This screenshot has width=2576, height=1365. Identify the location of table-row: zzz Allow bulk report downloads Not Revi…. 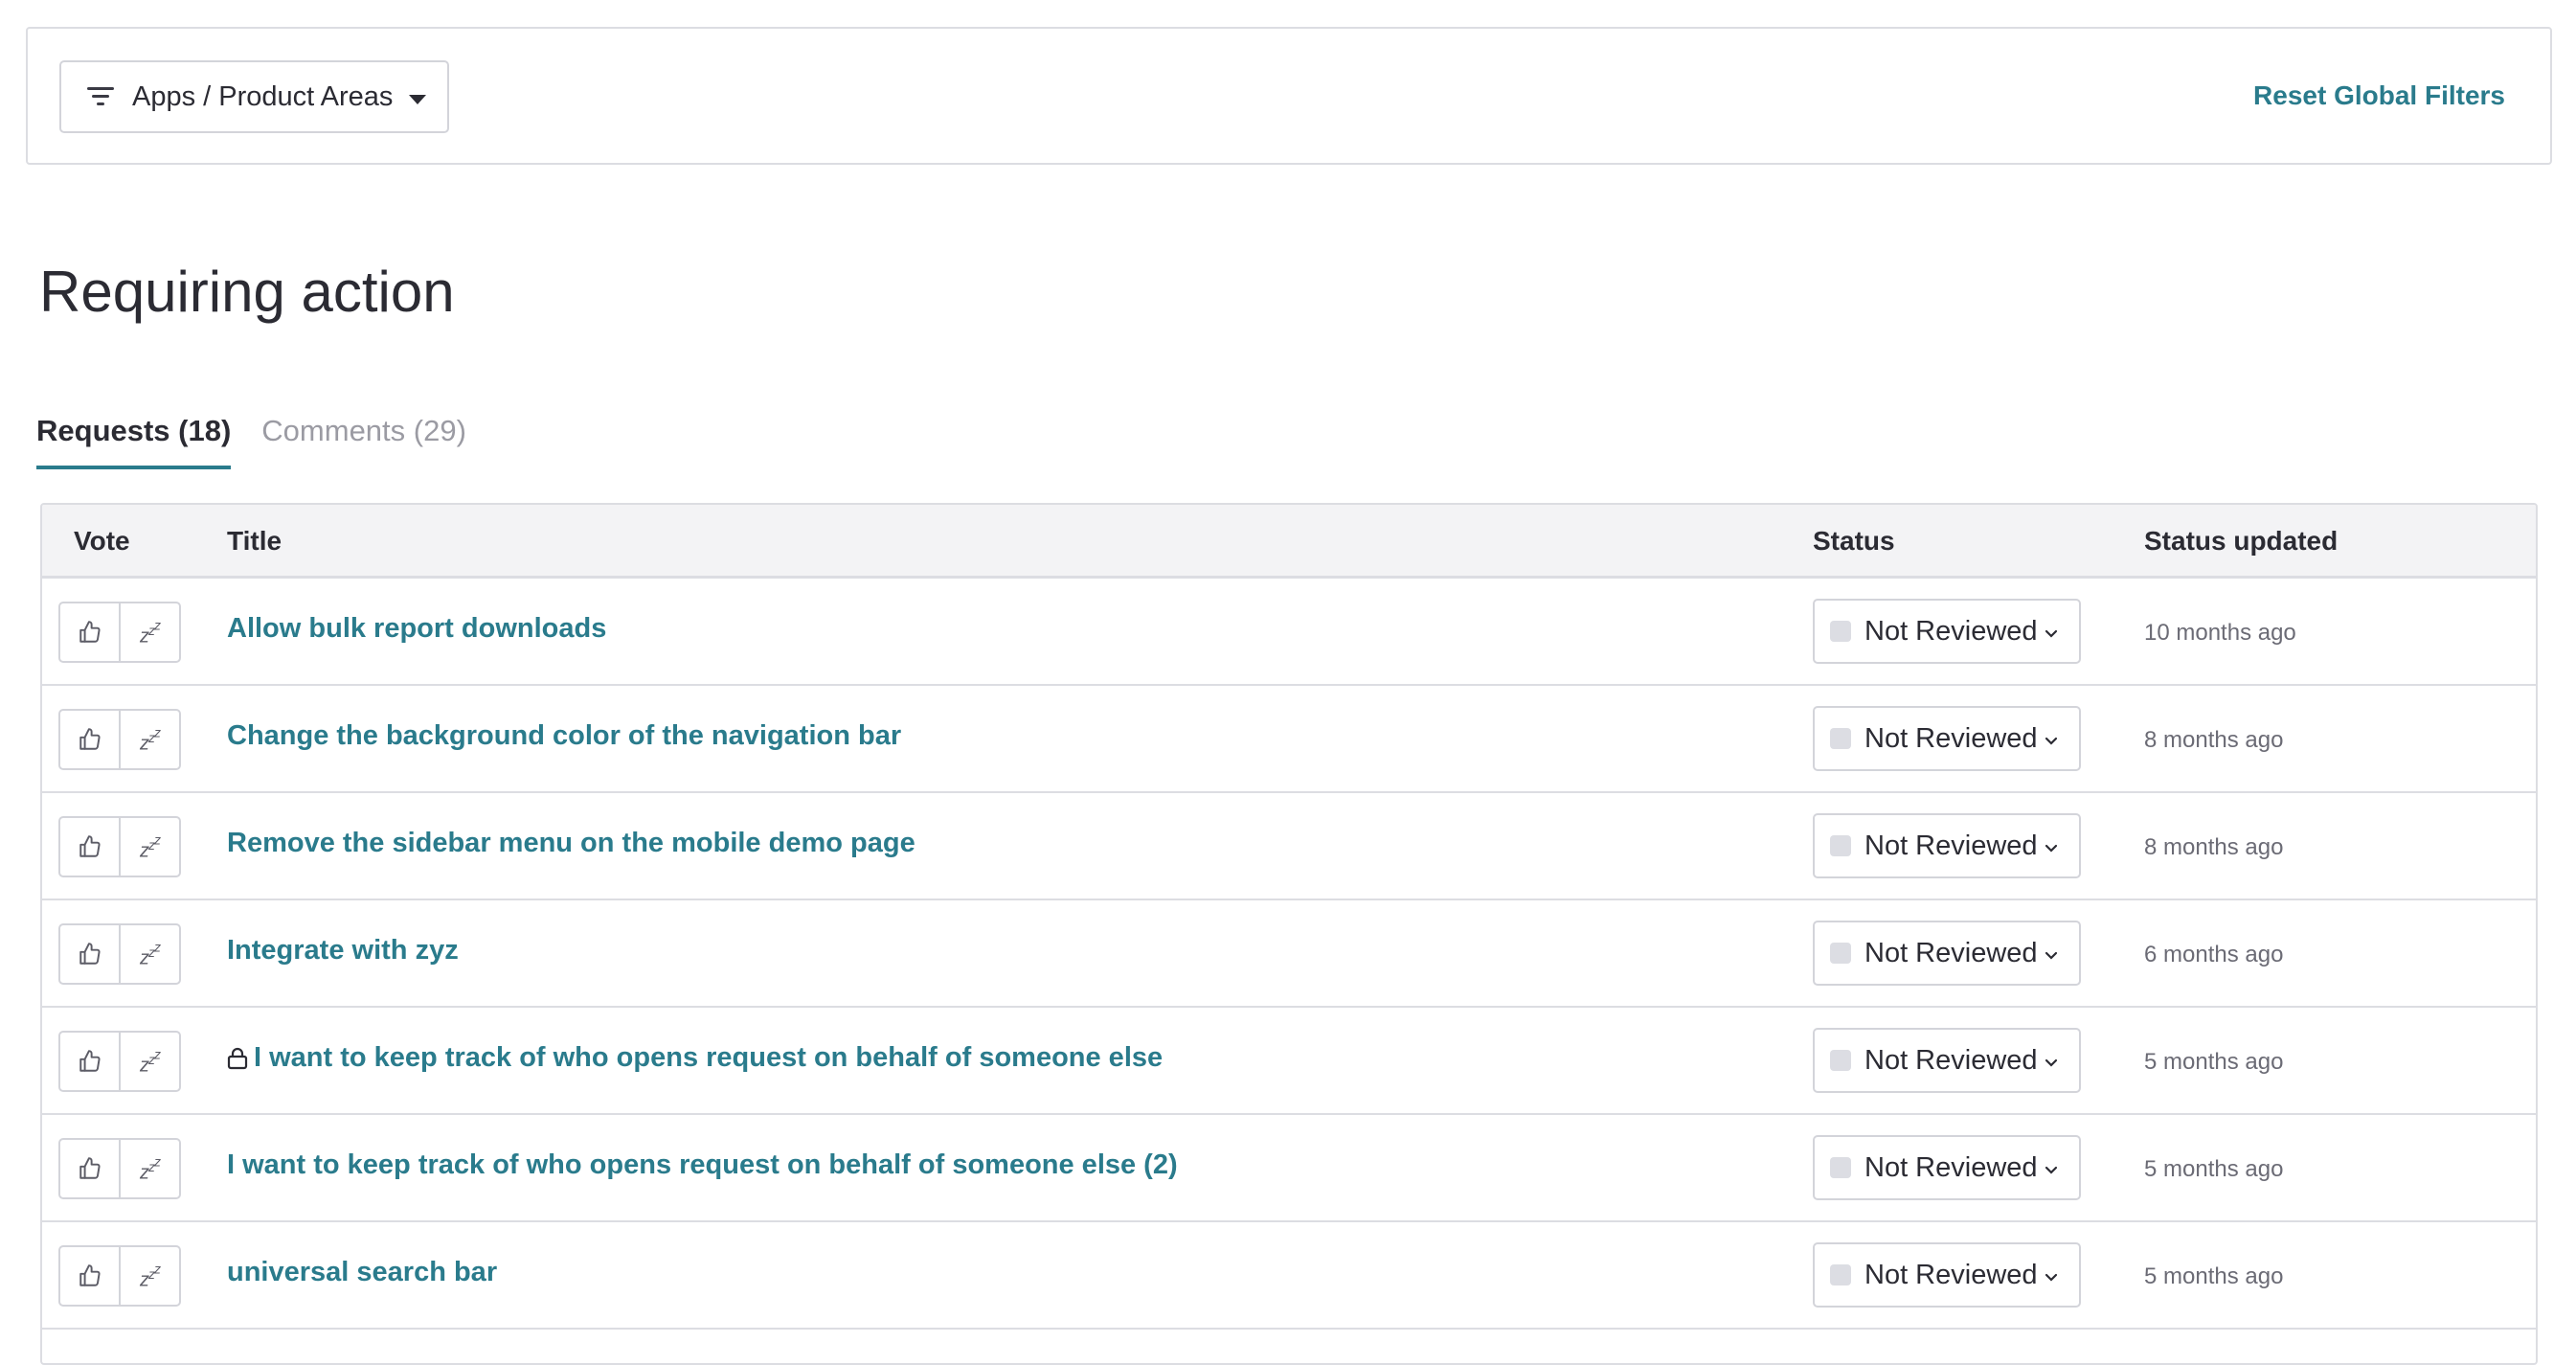
(1289, 632).